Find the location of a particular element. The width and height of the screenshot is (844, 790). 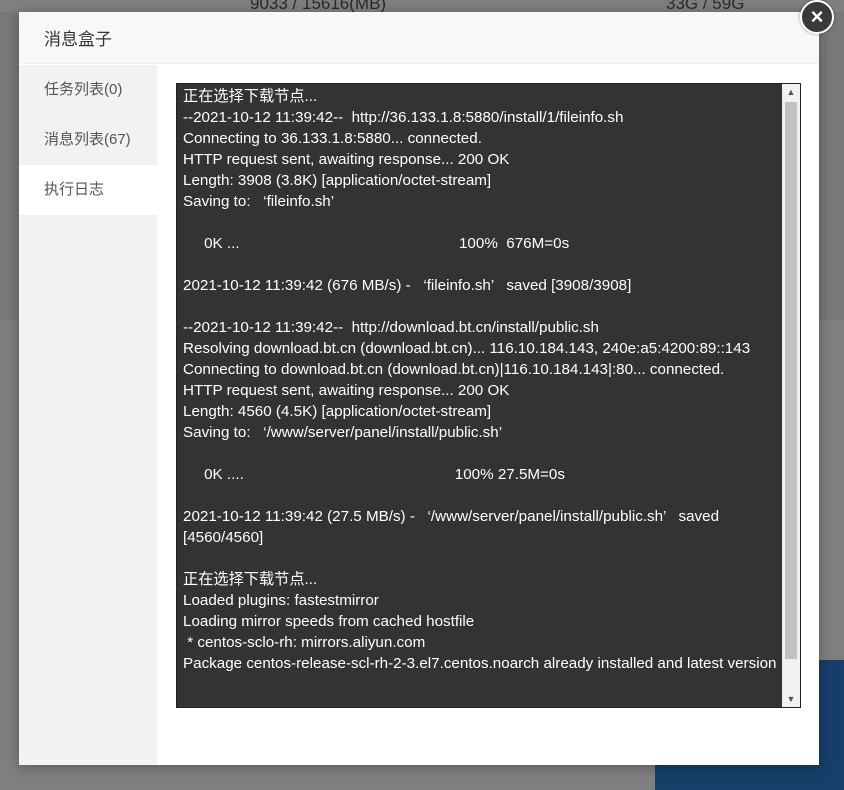

scroll-thumb is located at coordinates (791, 380).